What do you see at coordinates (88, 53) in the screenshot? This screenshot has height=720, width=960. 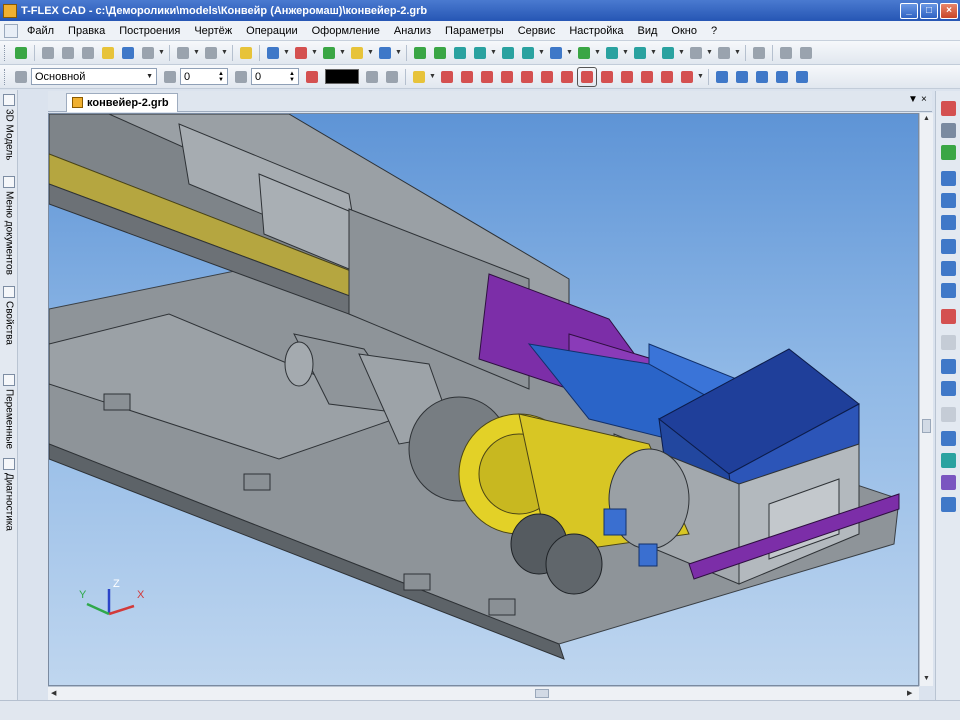 I see `new-assembly-icon` at bounding box center [88, 53].